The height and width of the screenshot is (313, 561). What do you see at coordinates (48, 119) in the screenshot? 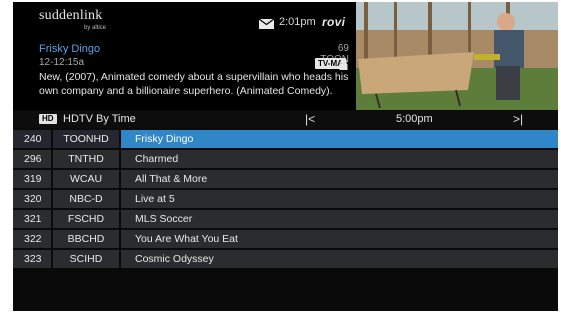
I see `hd-badge: HD` at bounding box center [48, 119].